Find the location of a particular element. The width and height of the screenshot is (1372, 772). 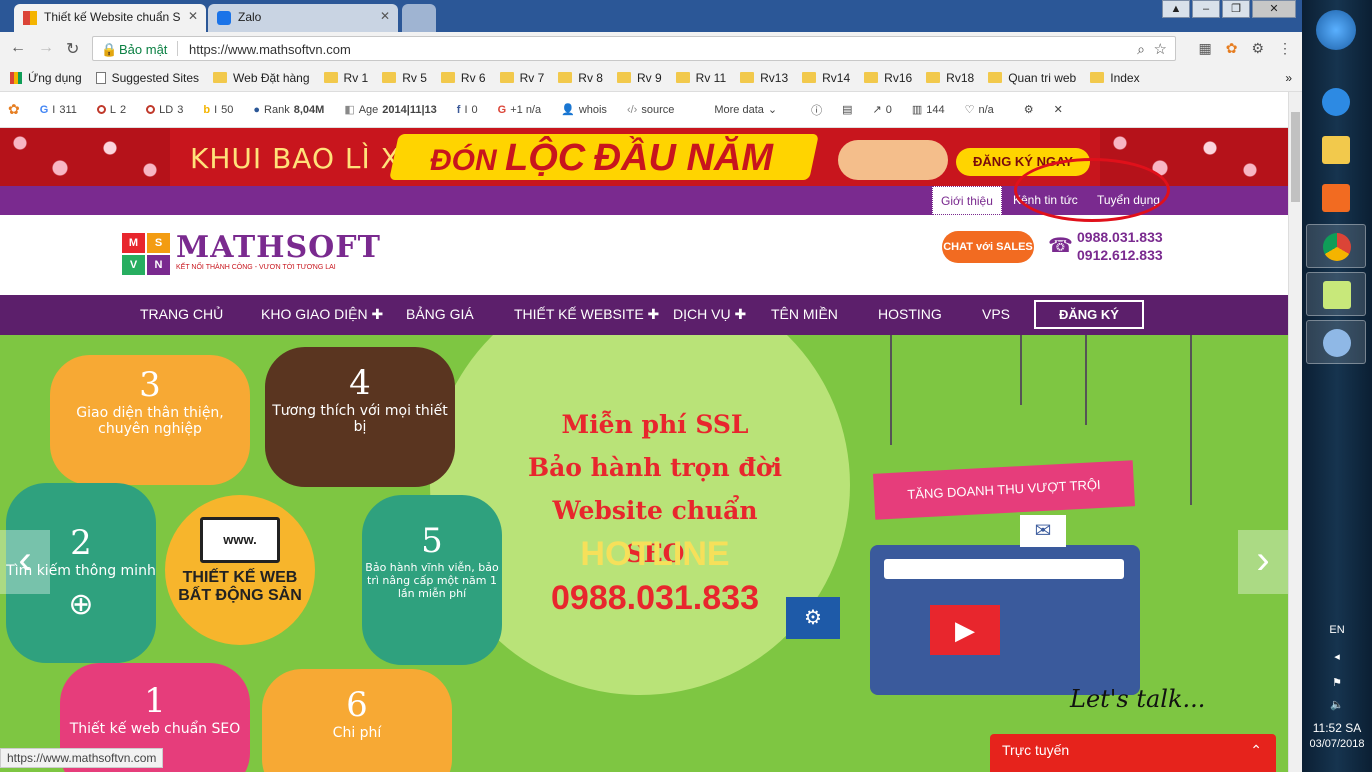

seo-na: ♡ n/a is located at coordinates (979, 110).